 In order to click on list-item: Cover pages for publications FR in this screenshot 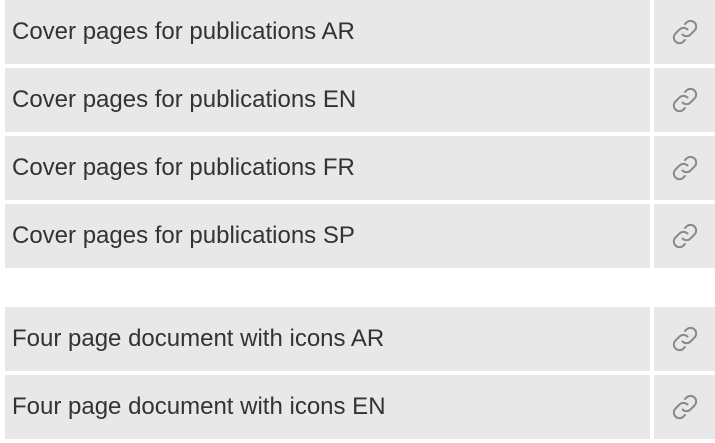, I will do `click(360, 168)`.